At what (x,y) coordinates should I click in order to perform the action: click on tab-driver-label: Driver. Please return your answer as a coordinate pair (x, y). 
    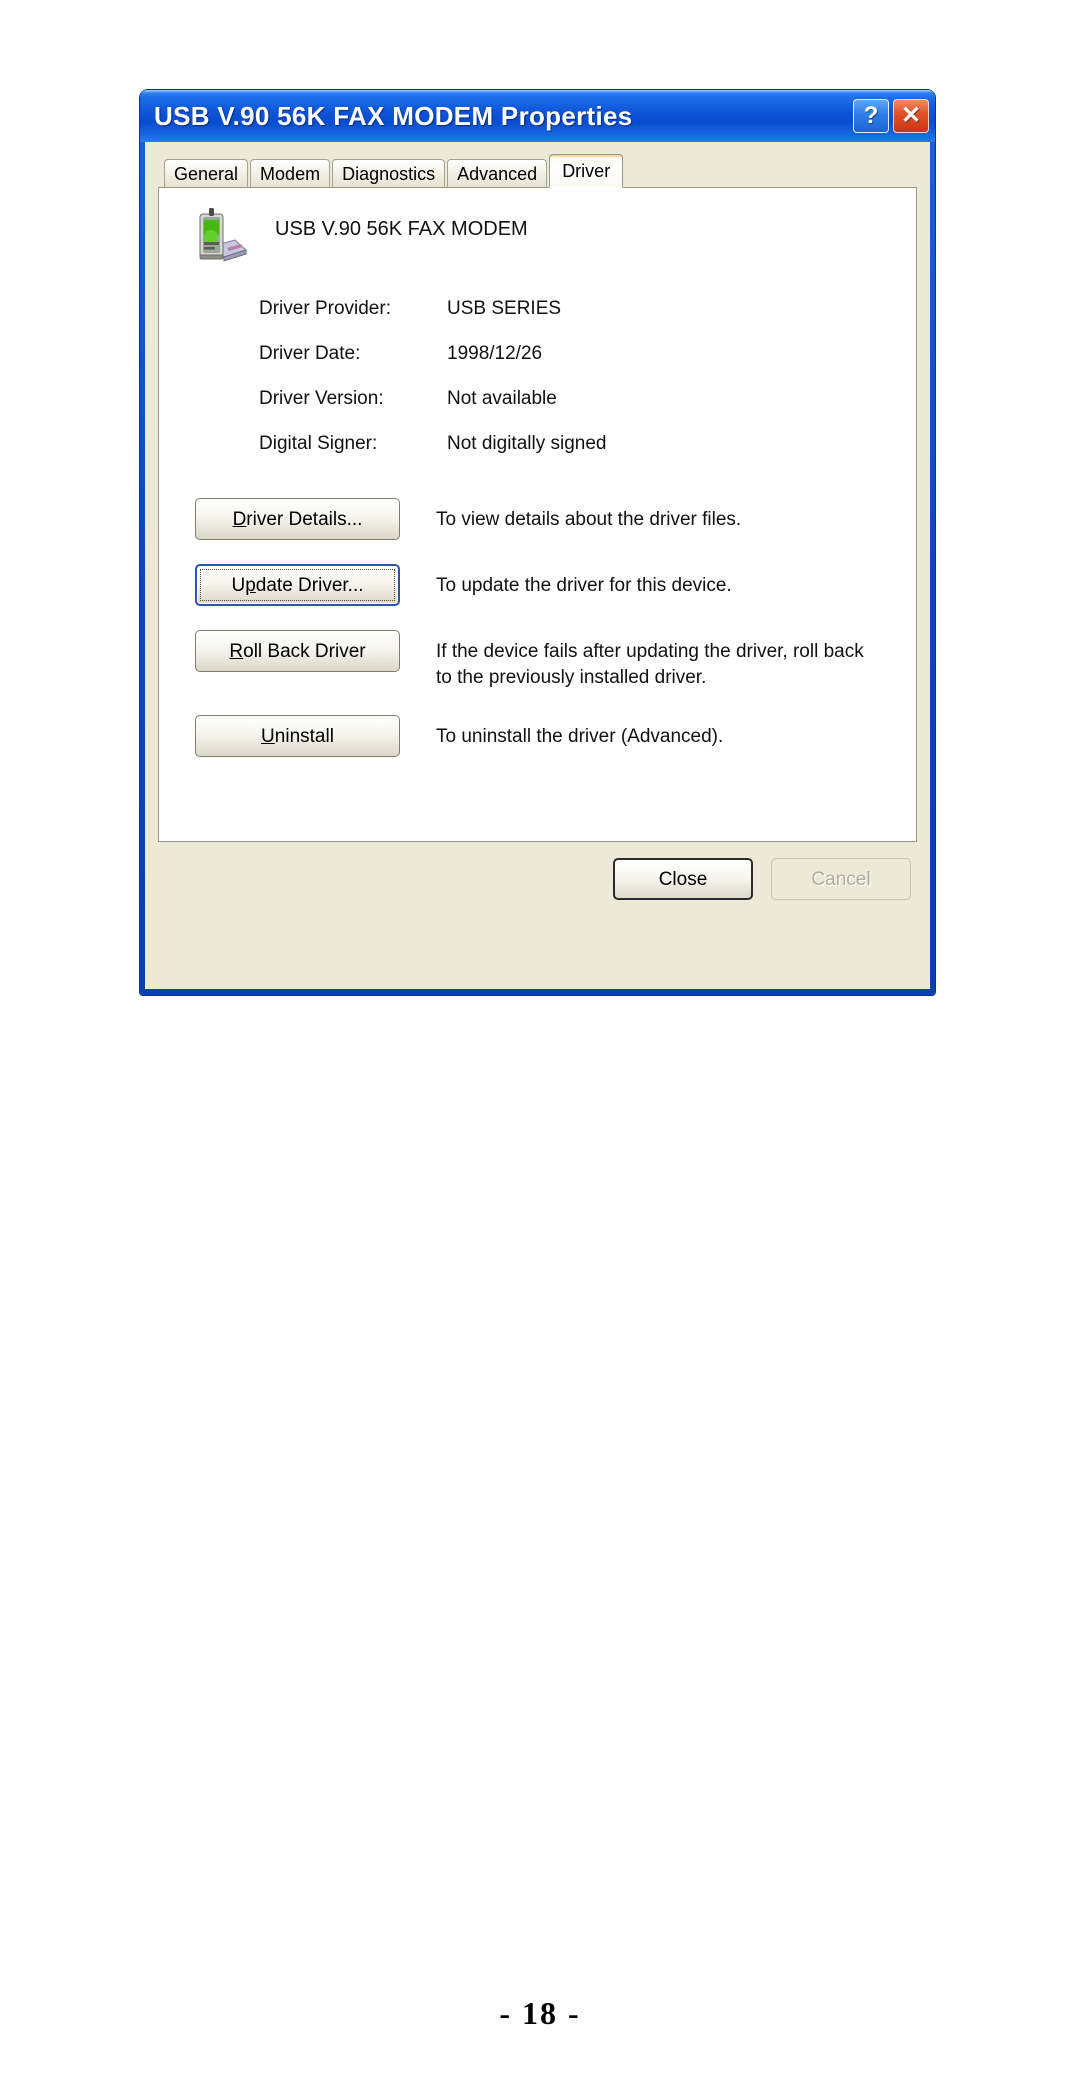
    Looking at the image, I should click on (586, 171).